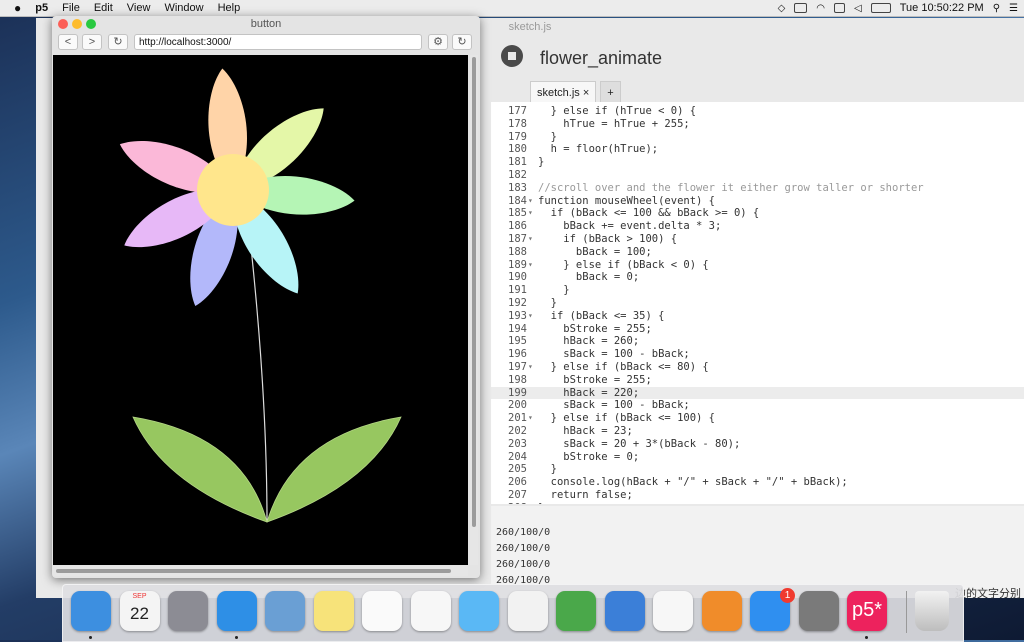  What do you see at coordinates (438, 42) in the screenshot?
I see `settings-icon: ⚙` at bounding box center [438, 42].